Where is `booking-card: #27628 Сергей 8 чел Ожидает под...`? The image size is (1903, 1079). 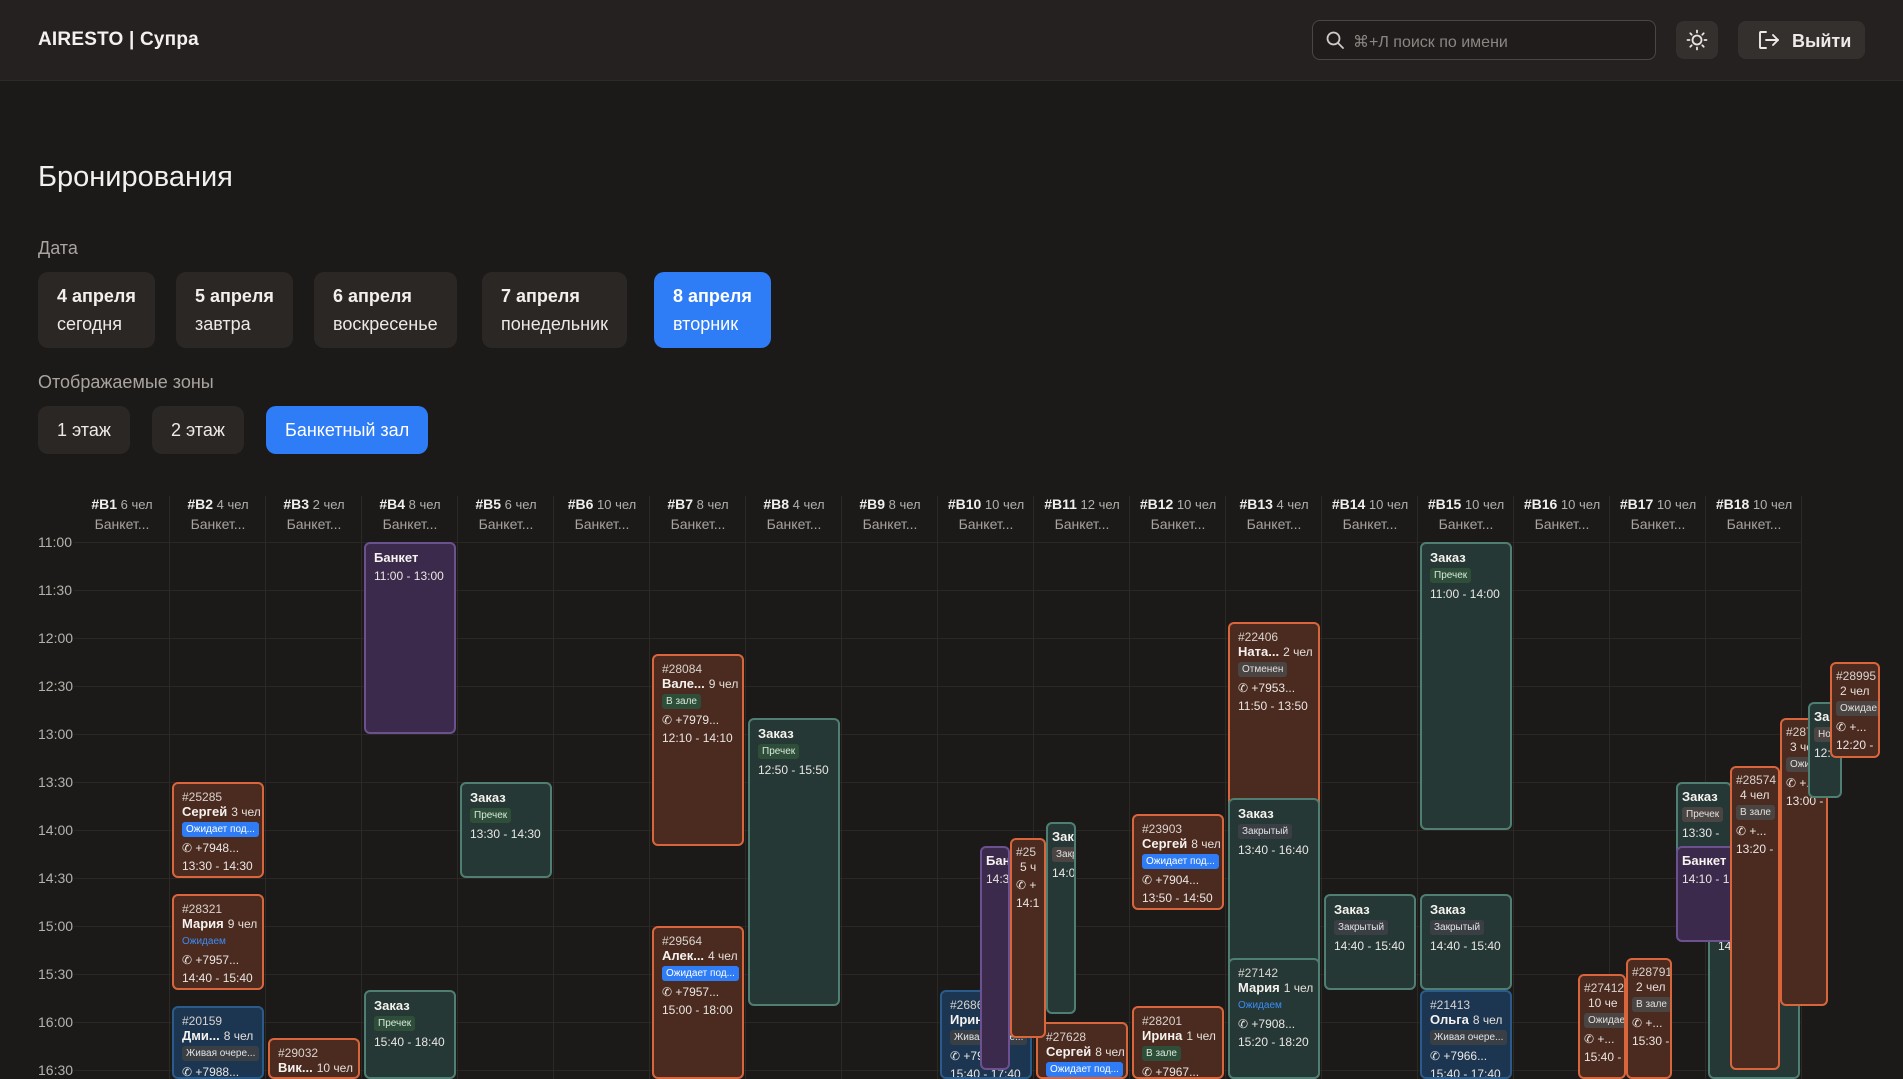
booking-card: #27628 Сергей 8 чел Ожидает под... is located at coordinates (1082, 1050).